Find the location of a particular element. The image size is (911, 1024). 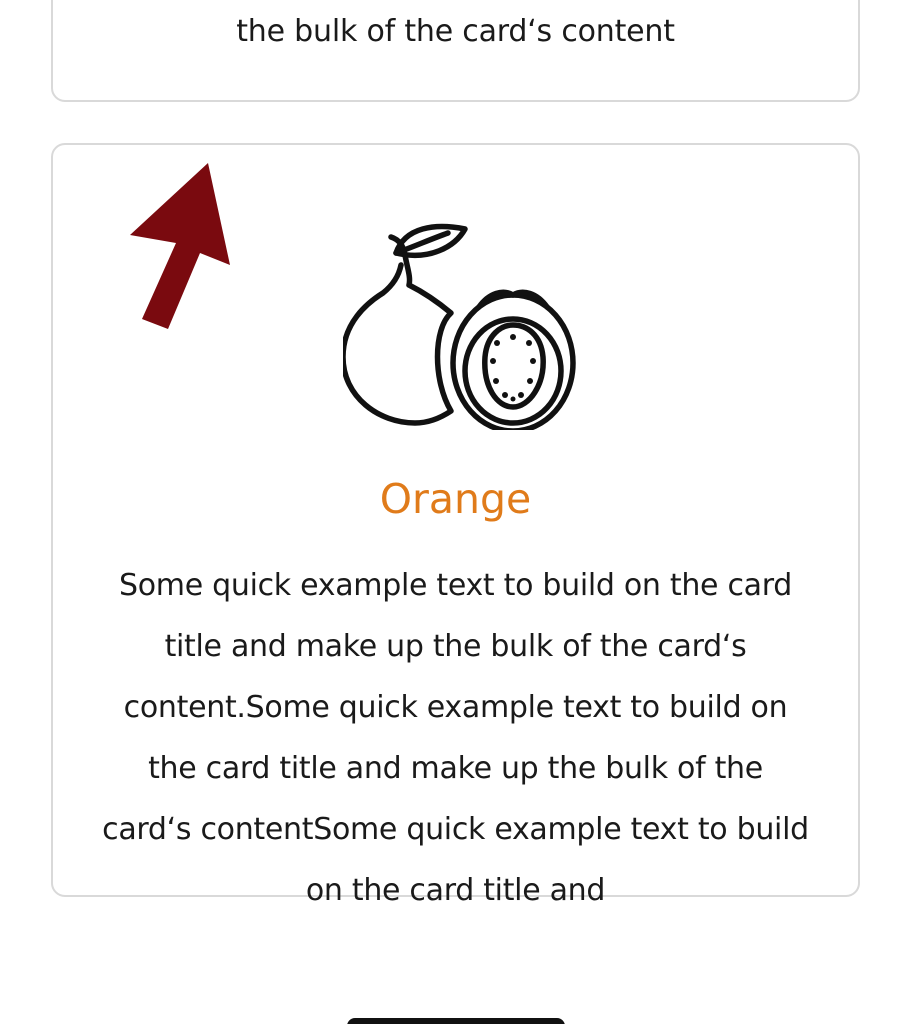

home-indicator is located at coordinates (456, 1021).